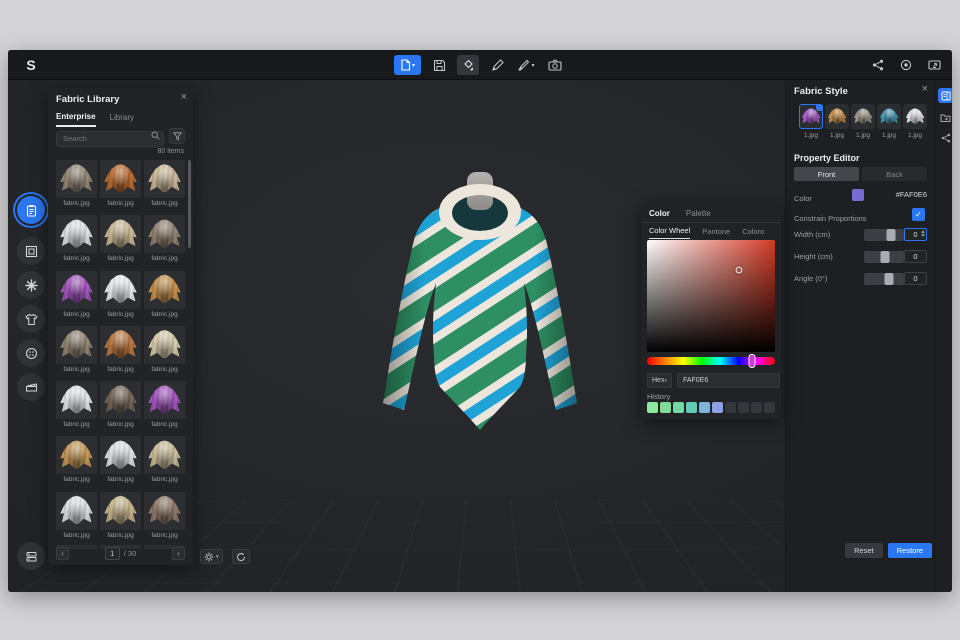 This screenshot has width=960, height=640. I want to click on record-button, so click(906, 65).